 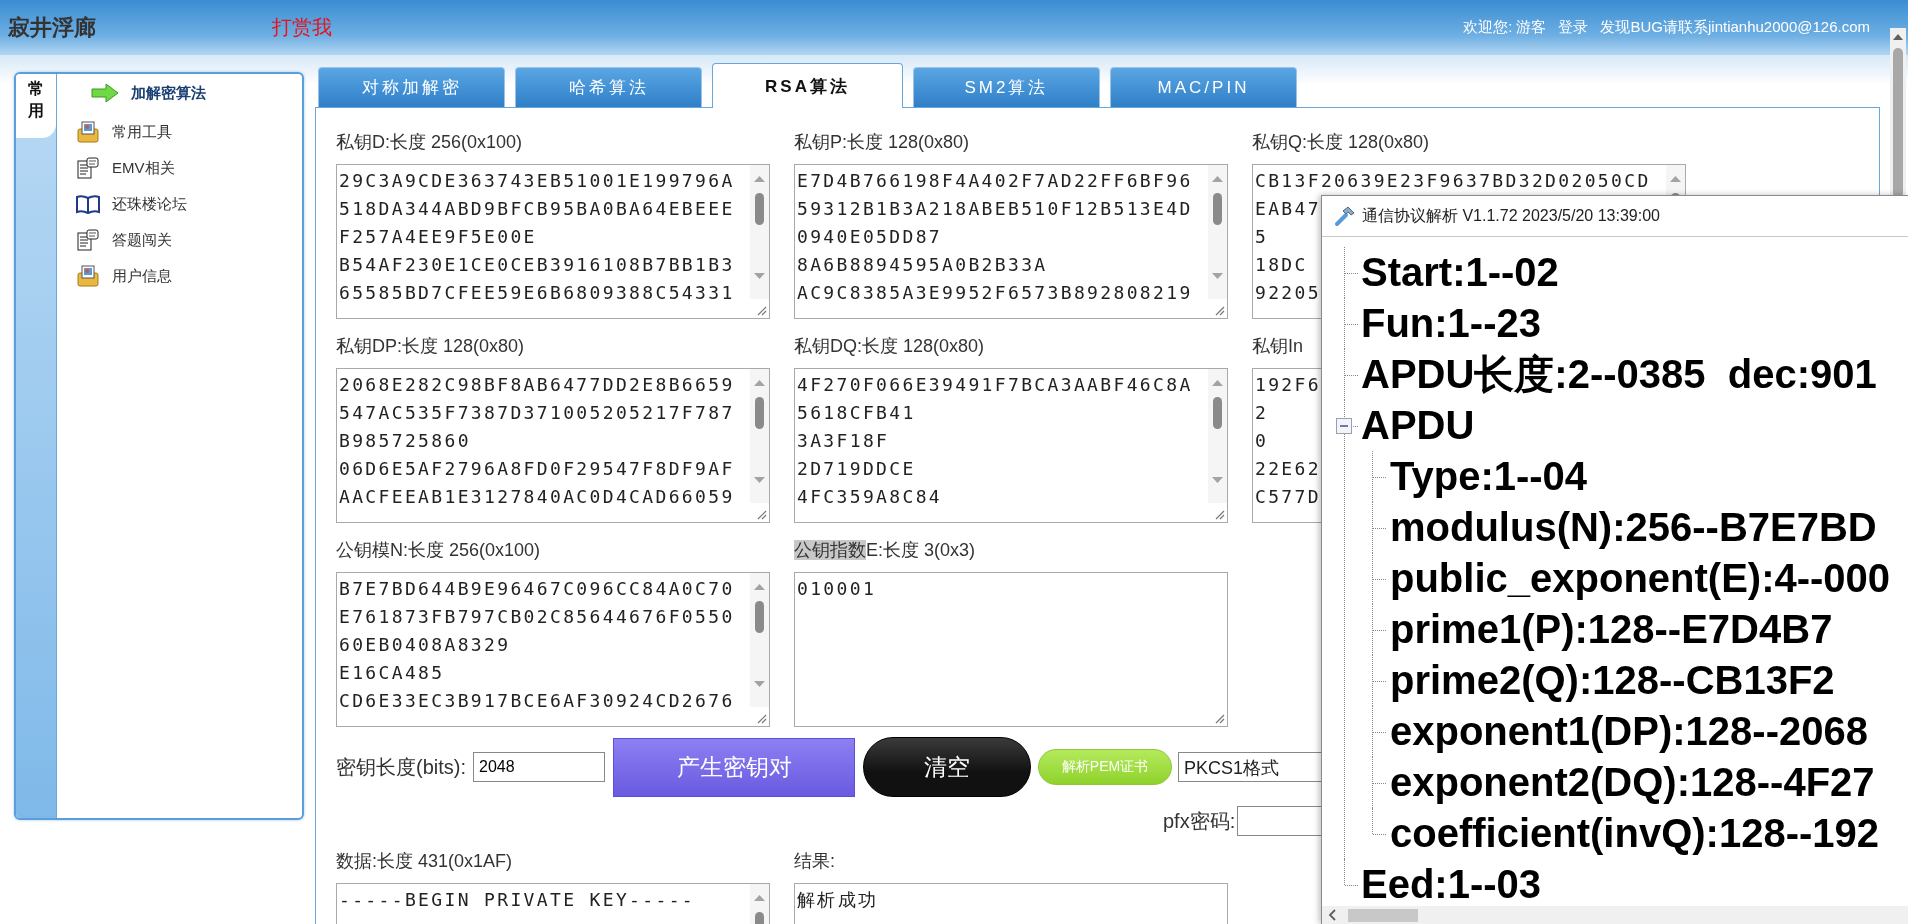 I want to click on contact-text: 发现BUG请联系jintianhu2000@126.com, so click(x=1735, y=27).